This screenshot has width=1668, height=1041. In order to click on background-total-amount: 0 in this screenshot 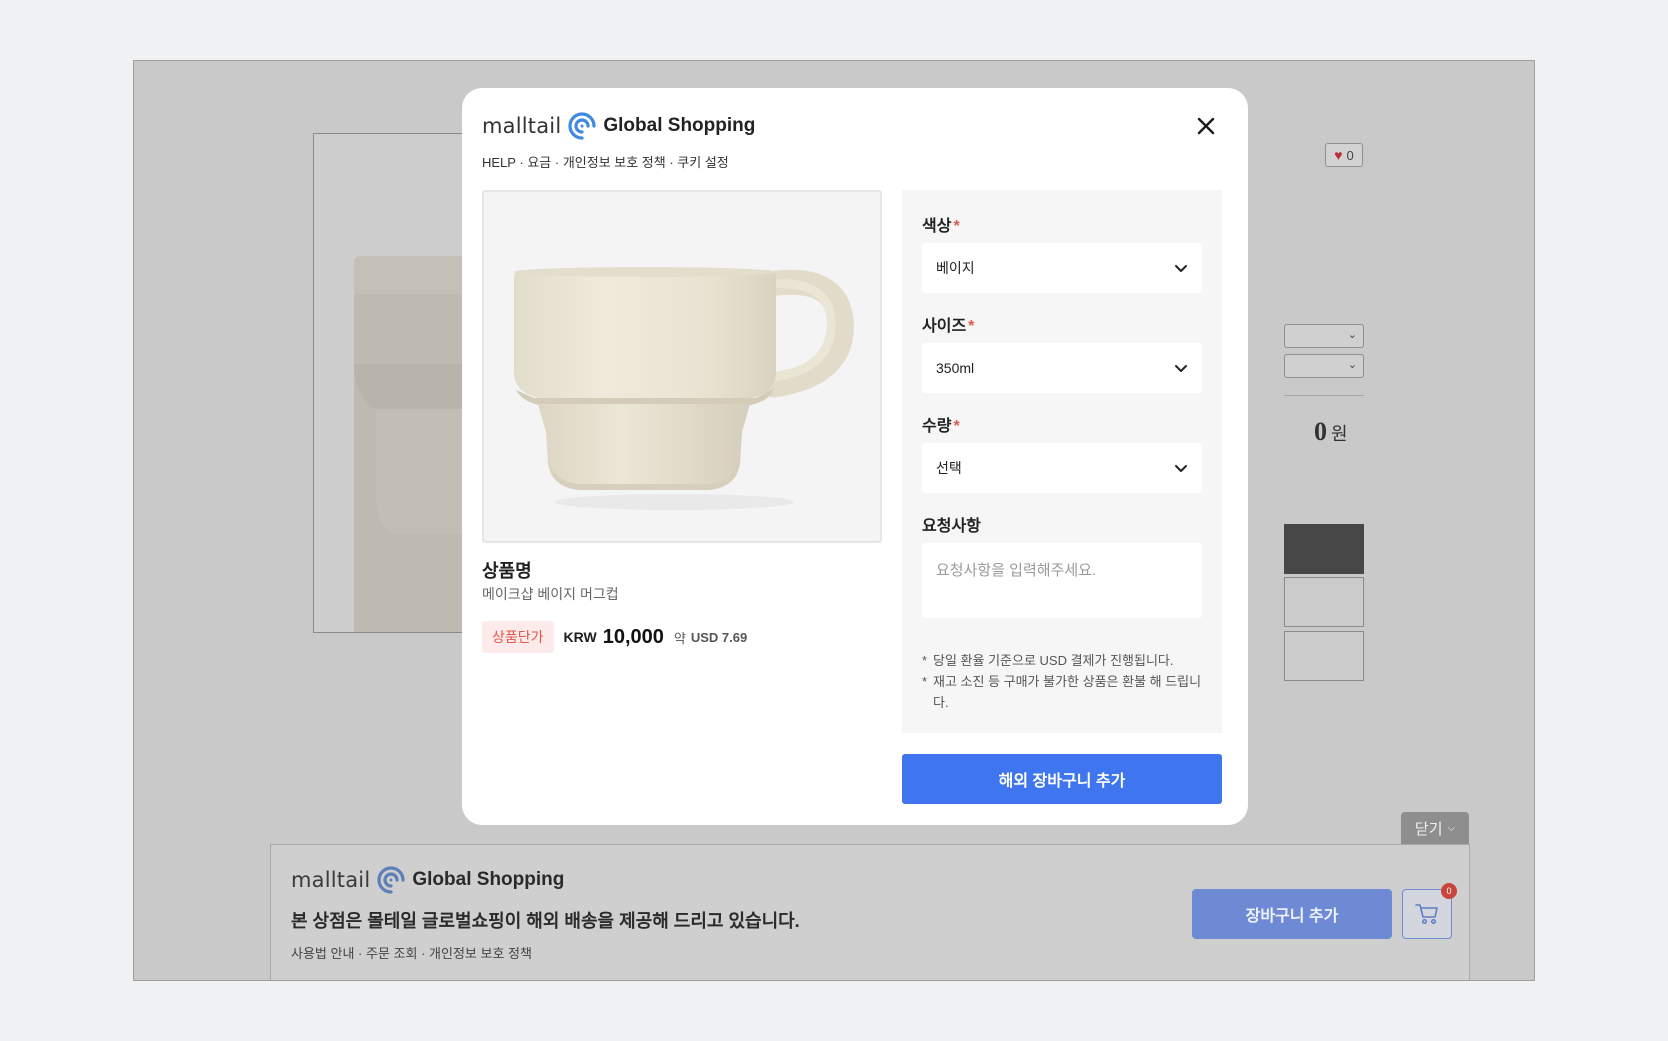, I will do `click(1320, 431)`.